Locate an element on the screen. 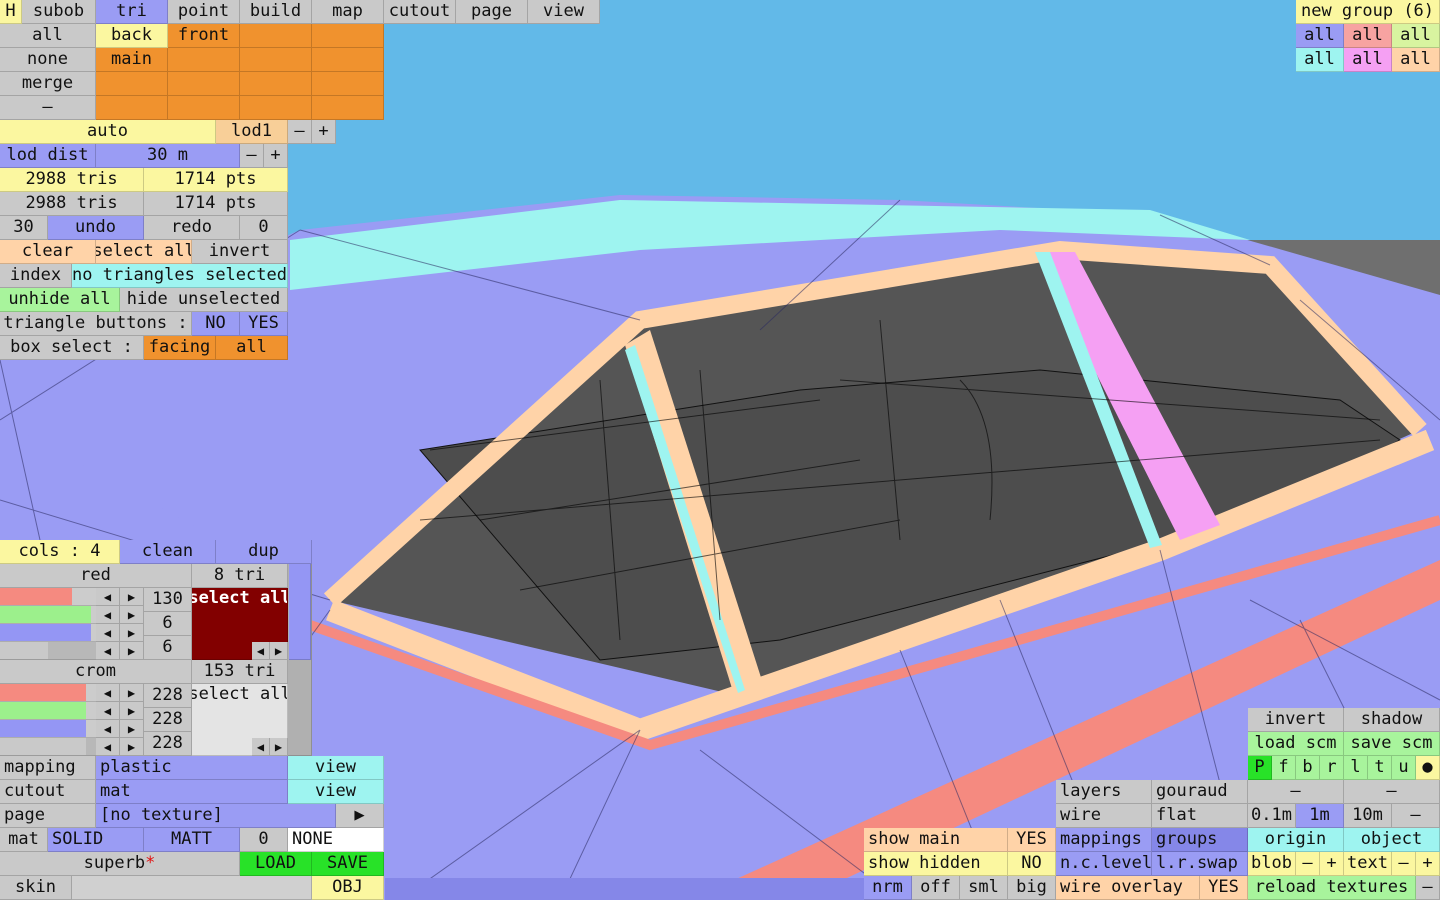  reload-textures-button: reload textures is located at coordinates (1332, 888).